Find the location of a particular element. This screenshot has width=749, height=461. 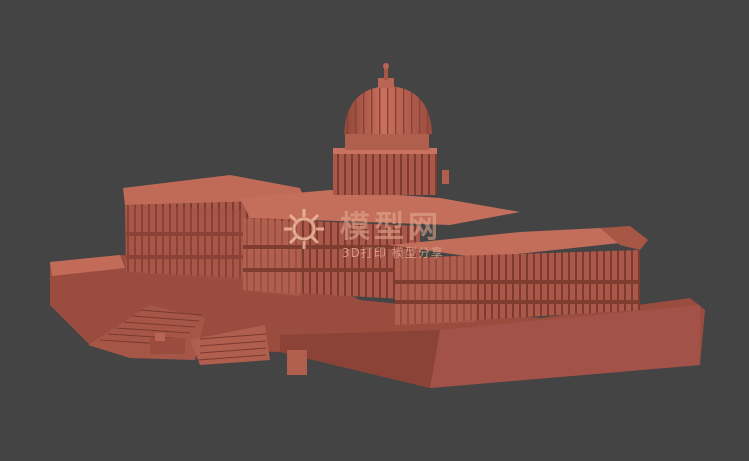

dome is located at coordinates (391, 129).